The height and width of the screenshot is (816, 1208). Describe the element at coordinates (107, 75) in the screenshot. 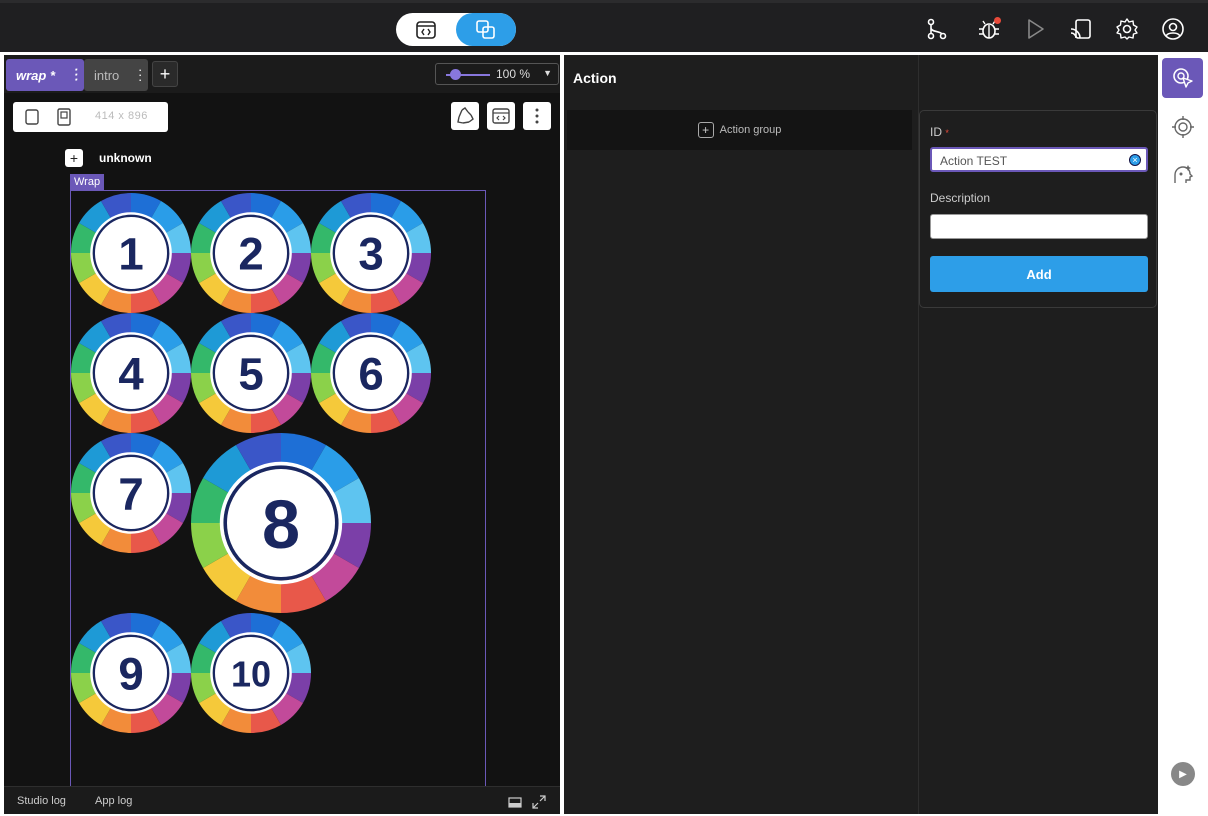

I see `tab-label: intro` at that location.